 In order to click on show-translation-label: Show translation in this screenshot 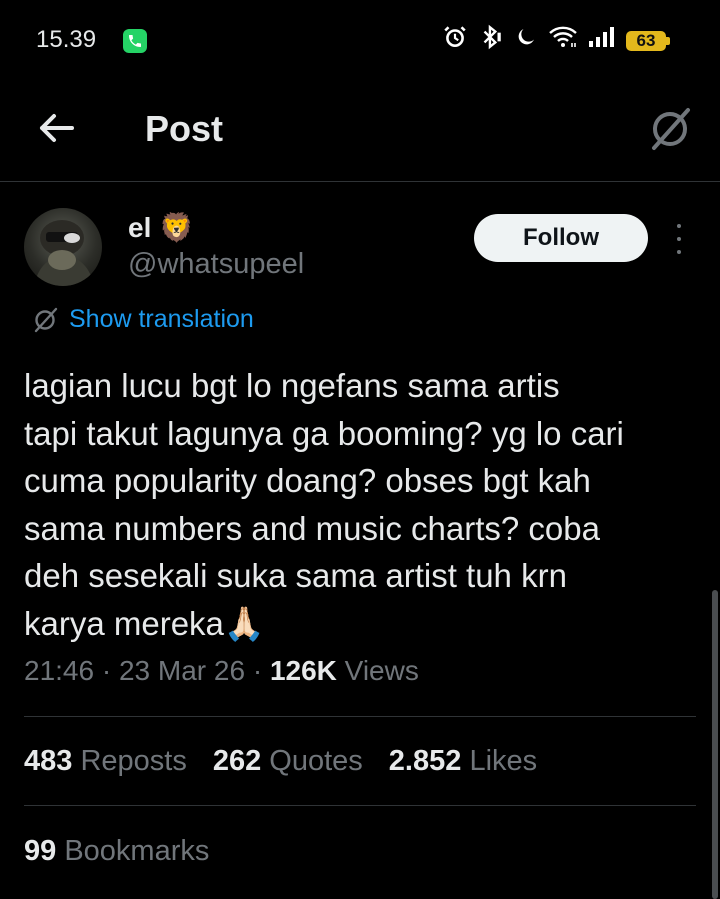, I will do `click(161, 319)`.